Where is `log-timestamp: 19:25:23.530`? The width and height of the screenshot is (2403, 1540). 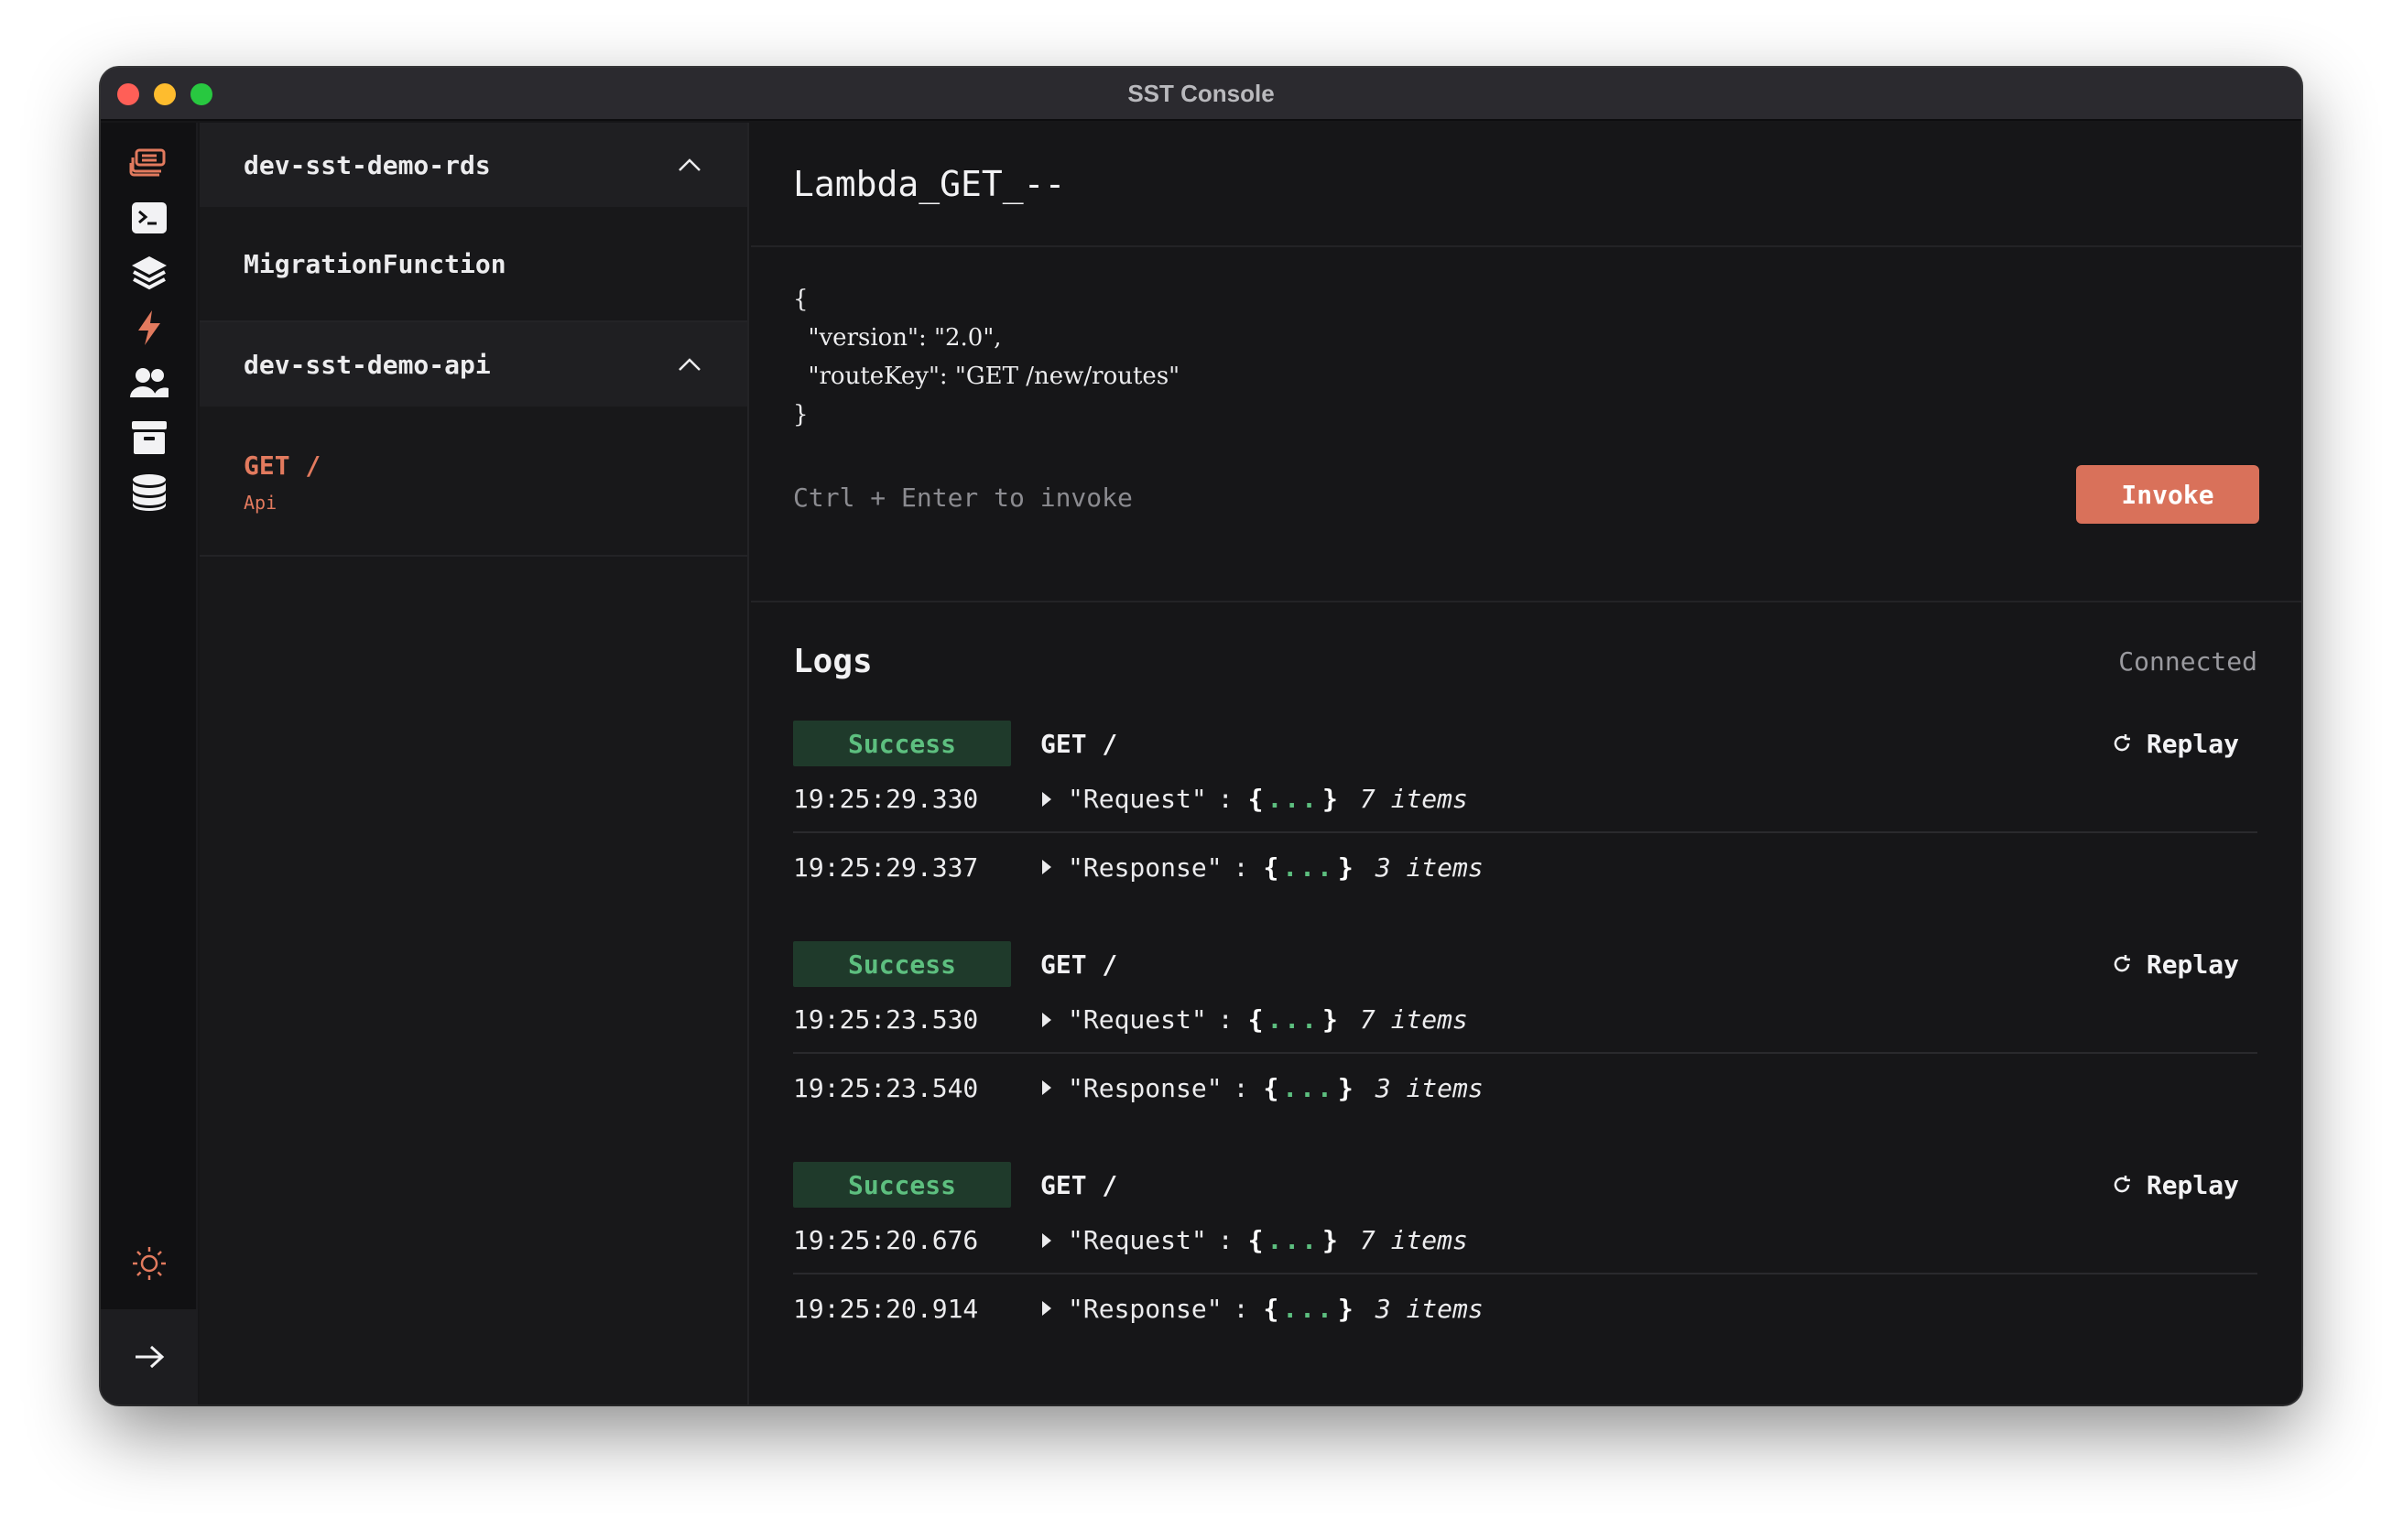
log-timestamp: 19:25:23.530 is located at coordinates (886, 1019).